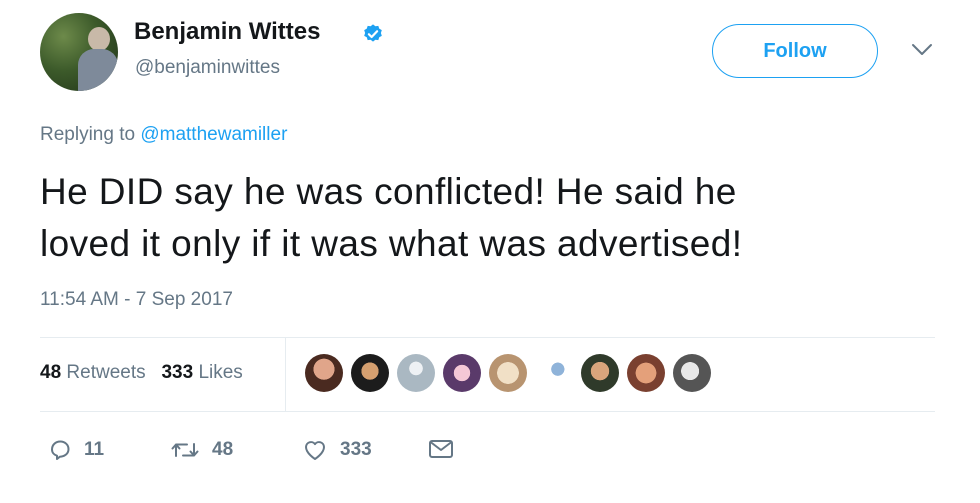 This screenshot has height=503, width=980. I want to click on reply-context: Replying to @matthewamiller, so click(163, 135).